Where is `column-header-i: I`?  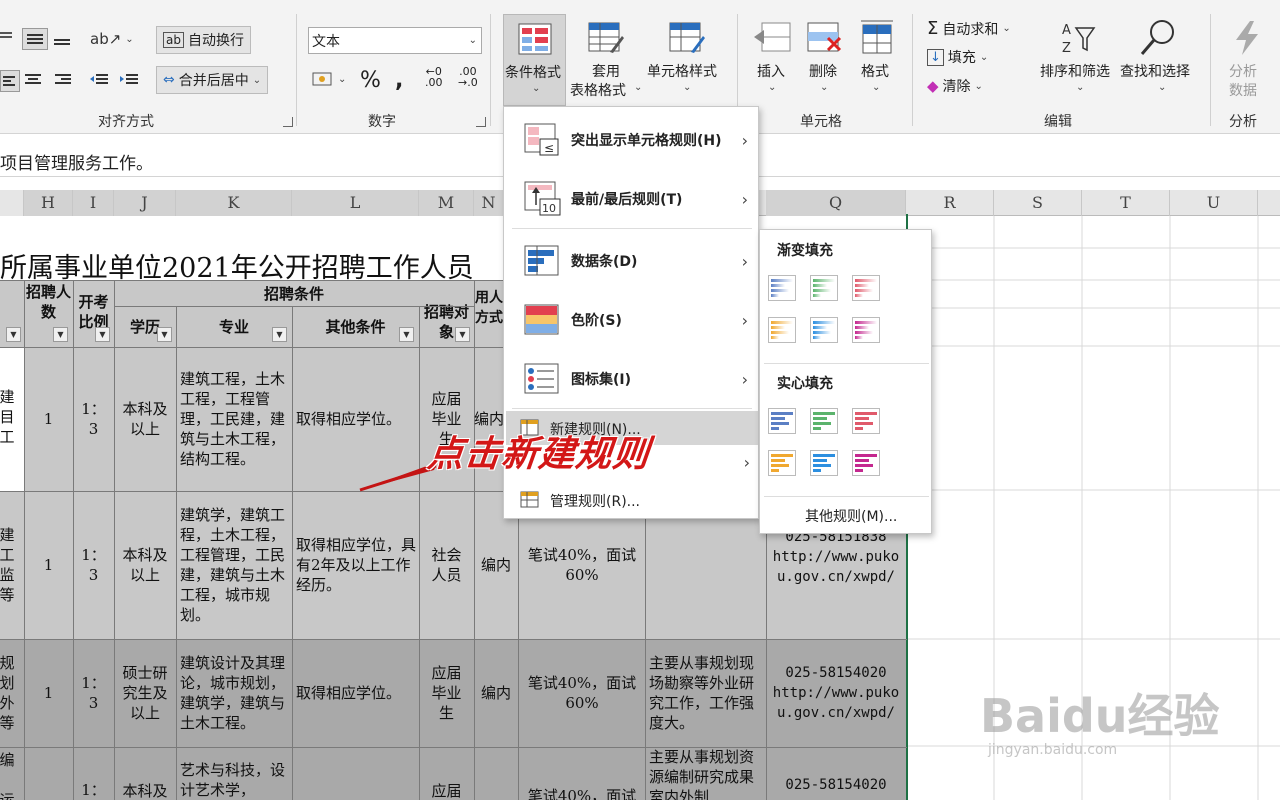
column-header-i: I is located at coordinates (93, 203).